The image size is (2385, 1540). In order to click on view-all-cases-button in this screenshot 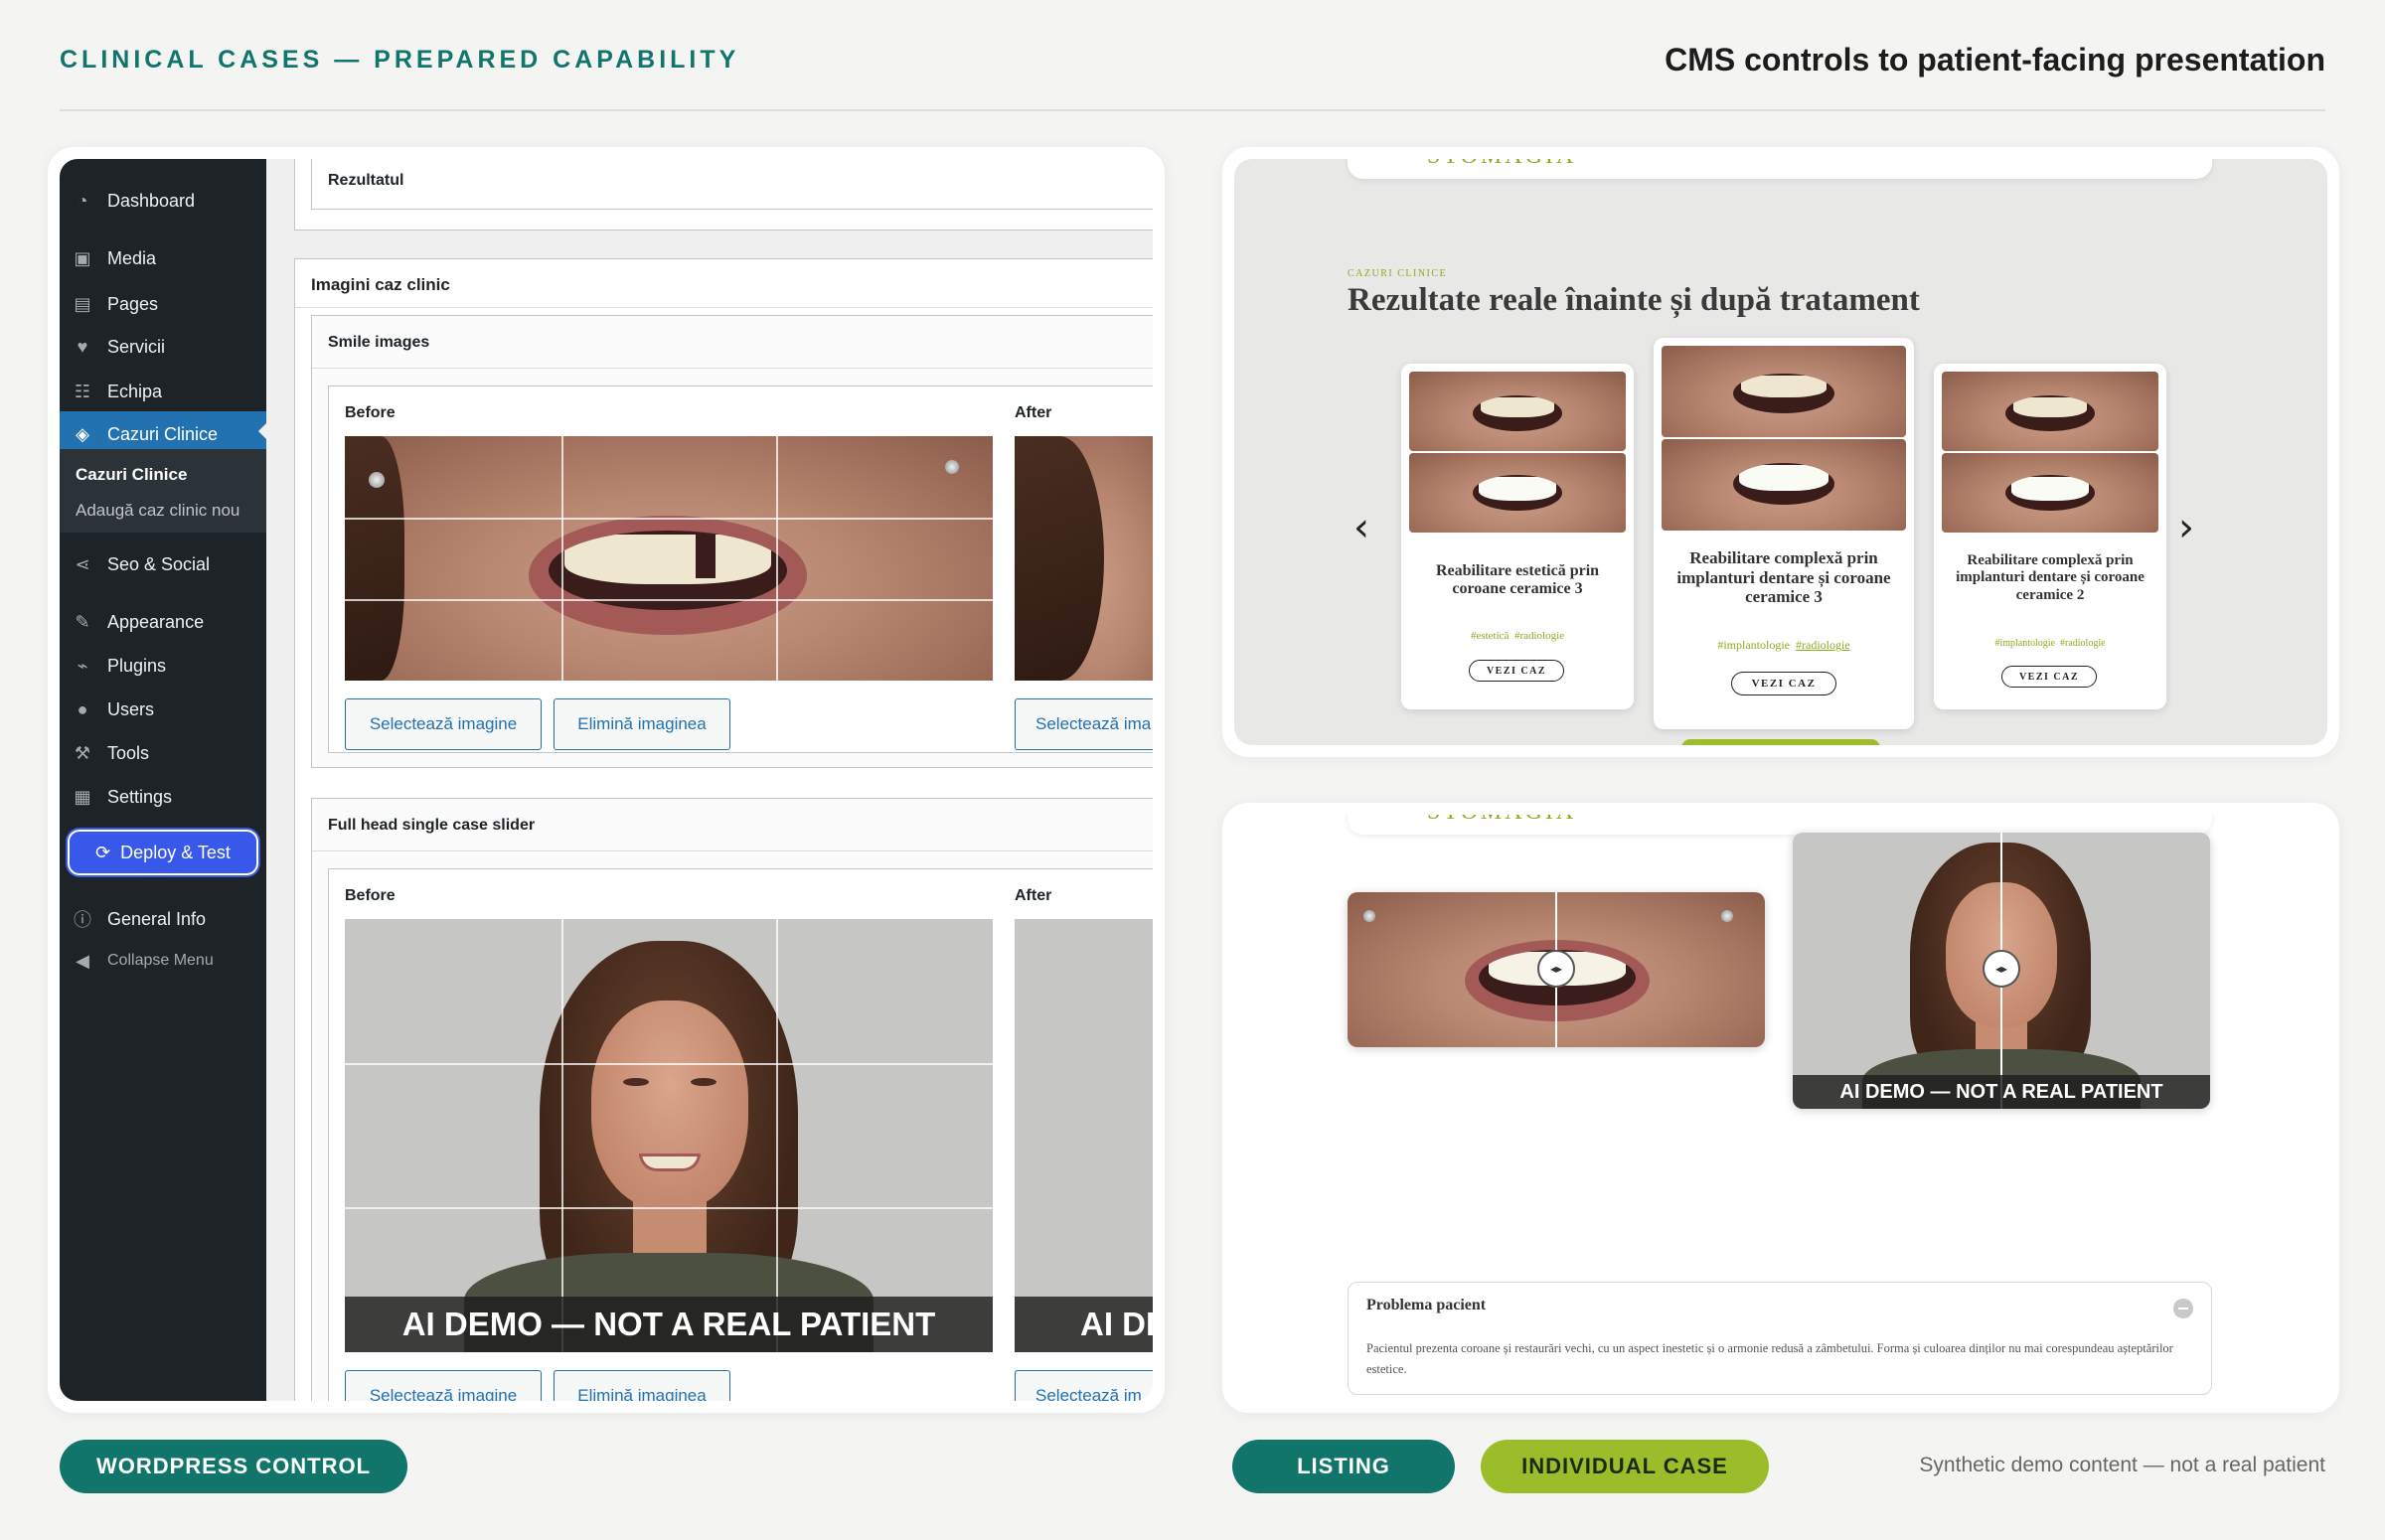, I will do `click(1780, 742)`.